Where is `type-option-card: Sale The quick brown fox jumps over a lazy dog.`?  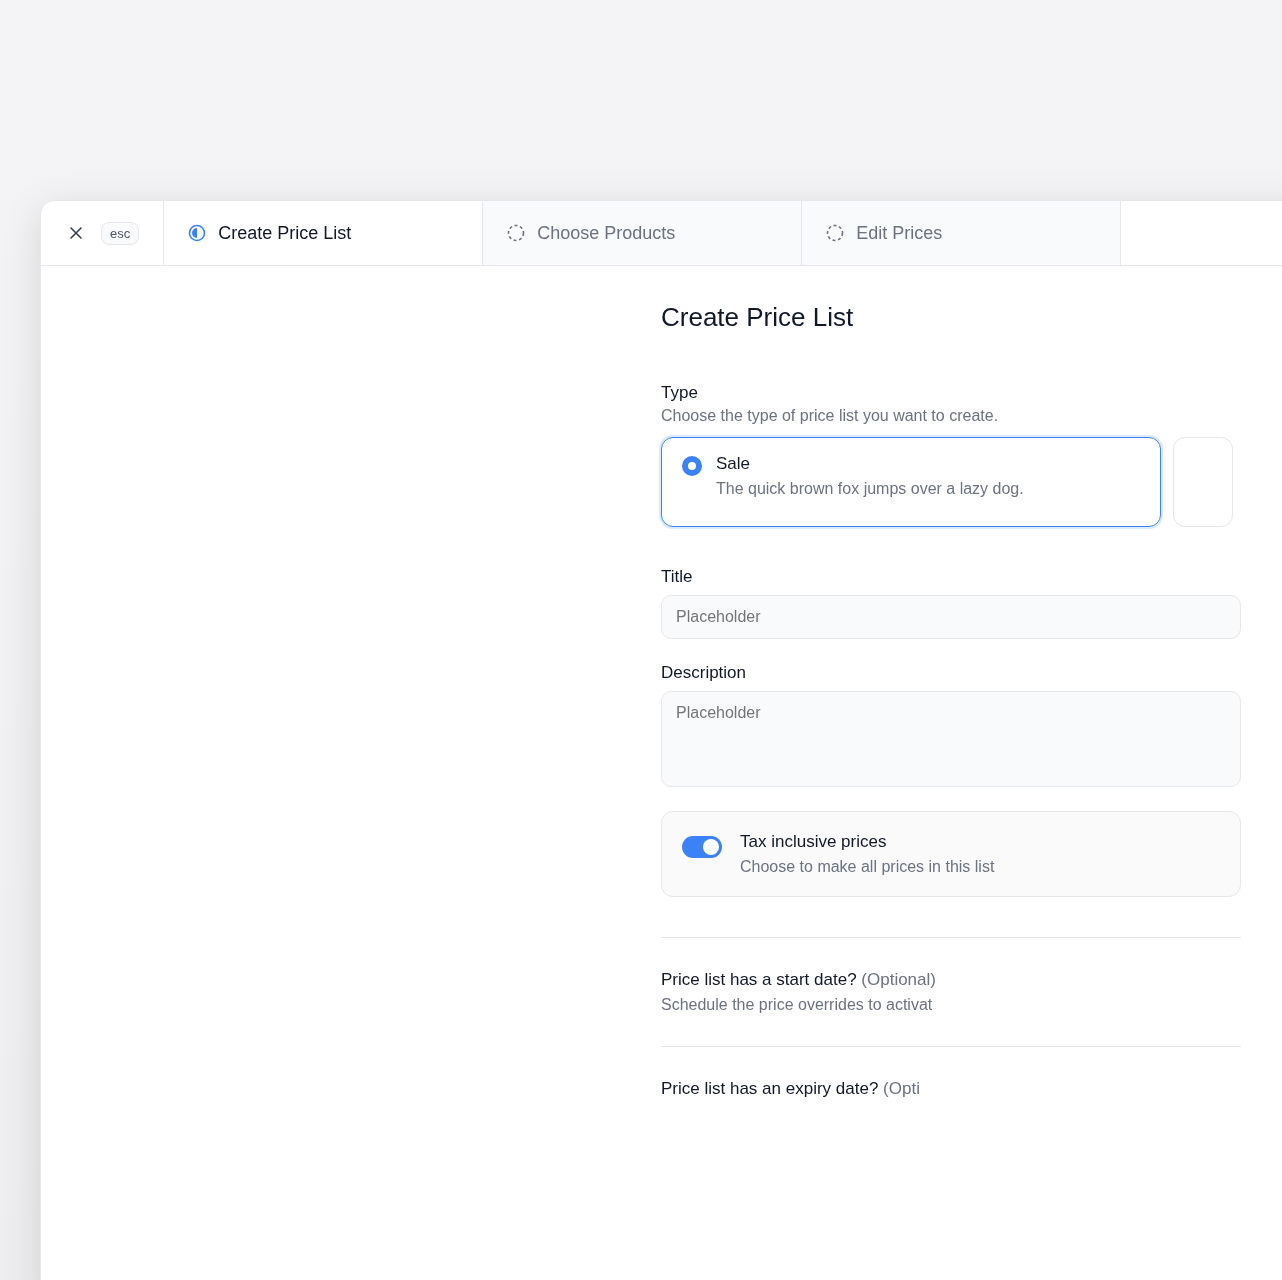 type-option-card: Sale The quick brown fox jumps over a lazy dog. is located at coordinates (911, 482).